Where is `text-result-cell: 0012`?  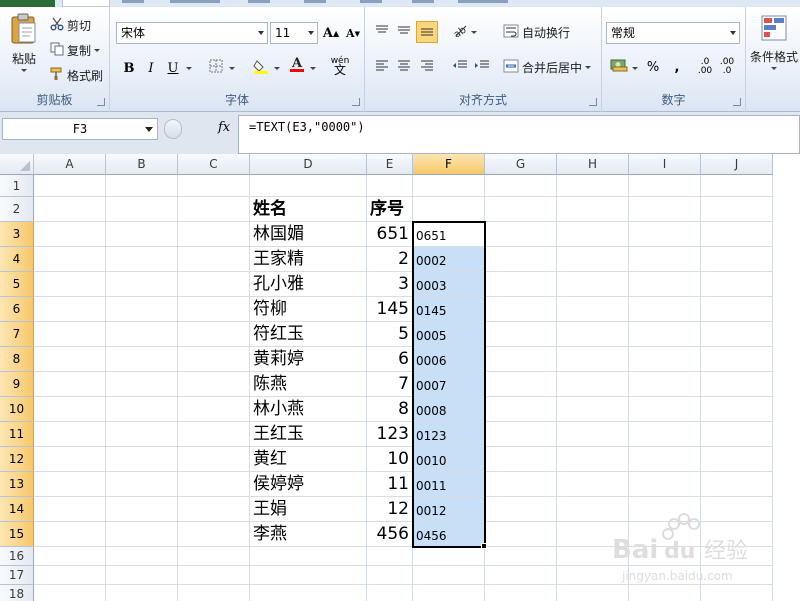
text-result-cell: 0012 is located at coordinates (449, 509).